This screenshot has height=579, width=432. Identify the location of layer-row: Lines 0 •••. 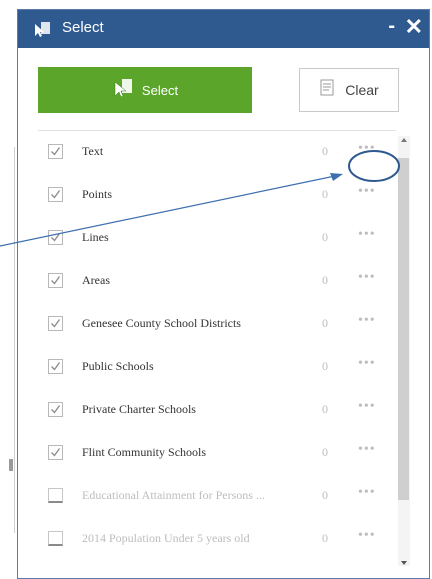
(217, 239).